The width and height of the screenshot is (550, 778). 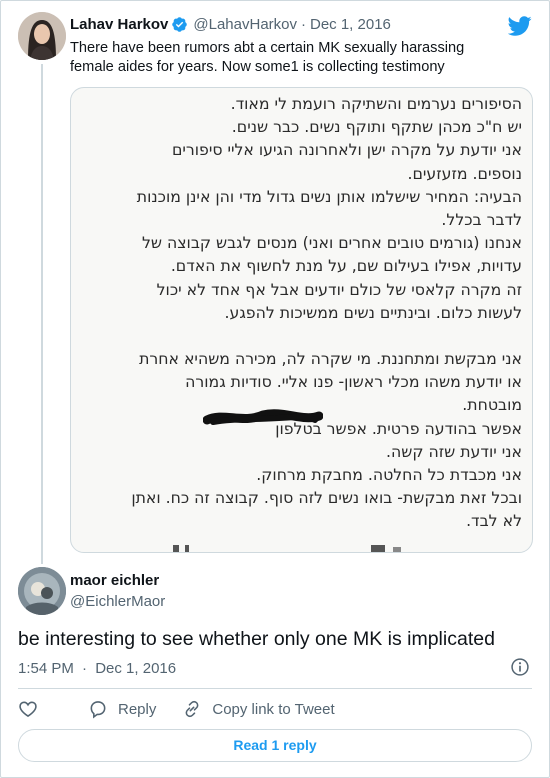 I want to click on copy-link-button: Copy link to Tweet, so click(x=258, y=709).